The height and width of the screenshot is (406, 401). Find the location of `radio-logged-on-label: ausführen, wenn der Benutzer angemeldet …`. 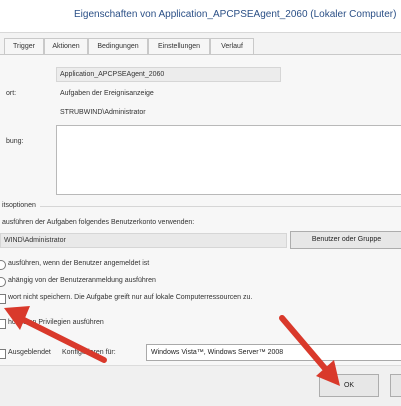

radio-logged-on-label: ausführen, wenn der Benutzer angemeldet … is located at coordinates (79, 263).